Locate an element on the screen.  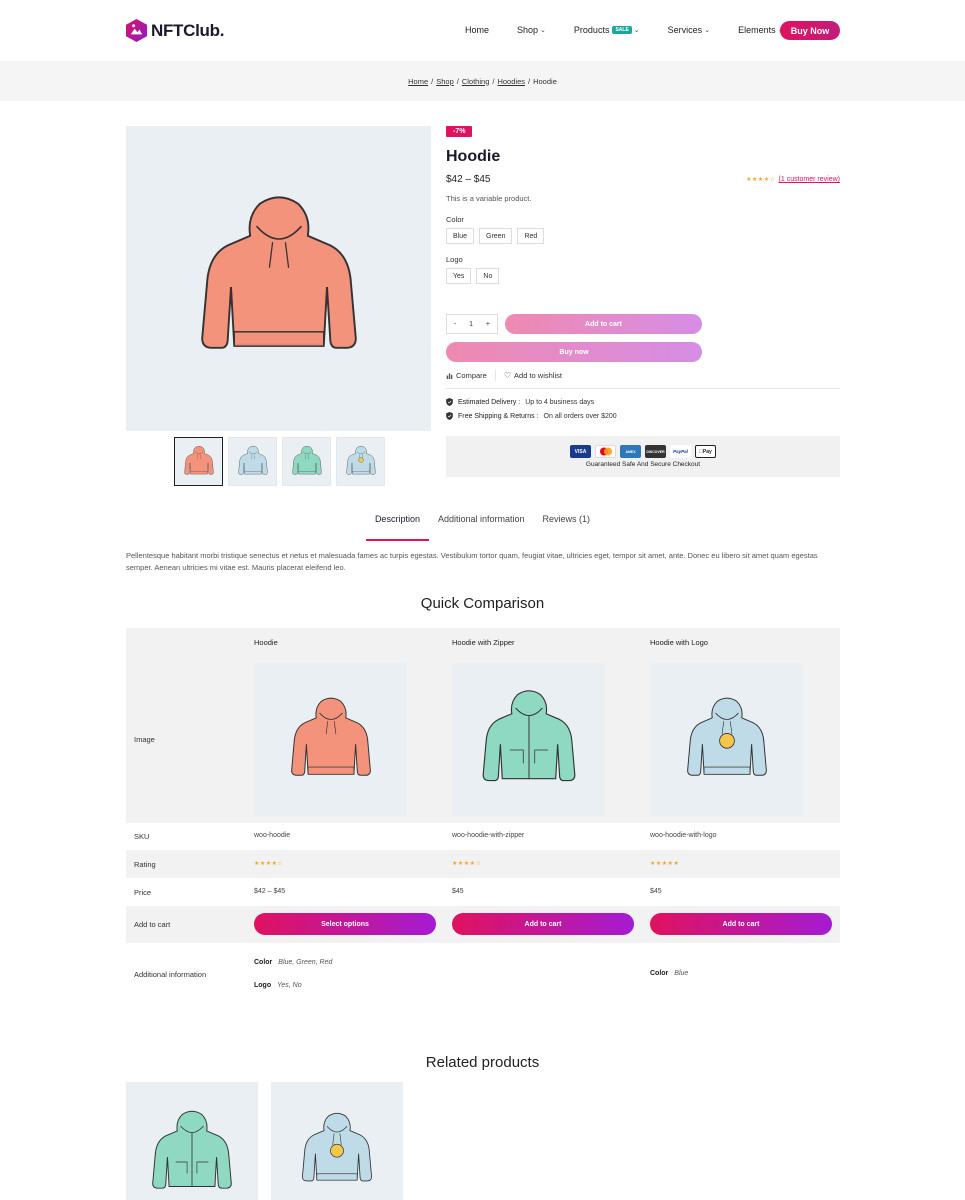
related-product-hoodie-zipper is located at coordinates (192, 1141).